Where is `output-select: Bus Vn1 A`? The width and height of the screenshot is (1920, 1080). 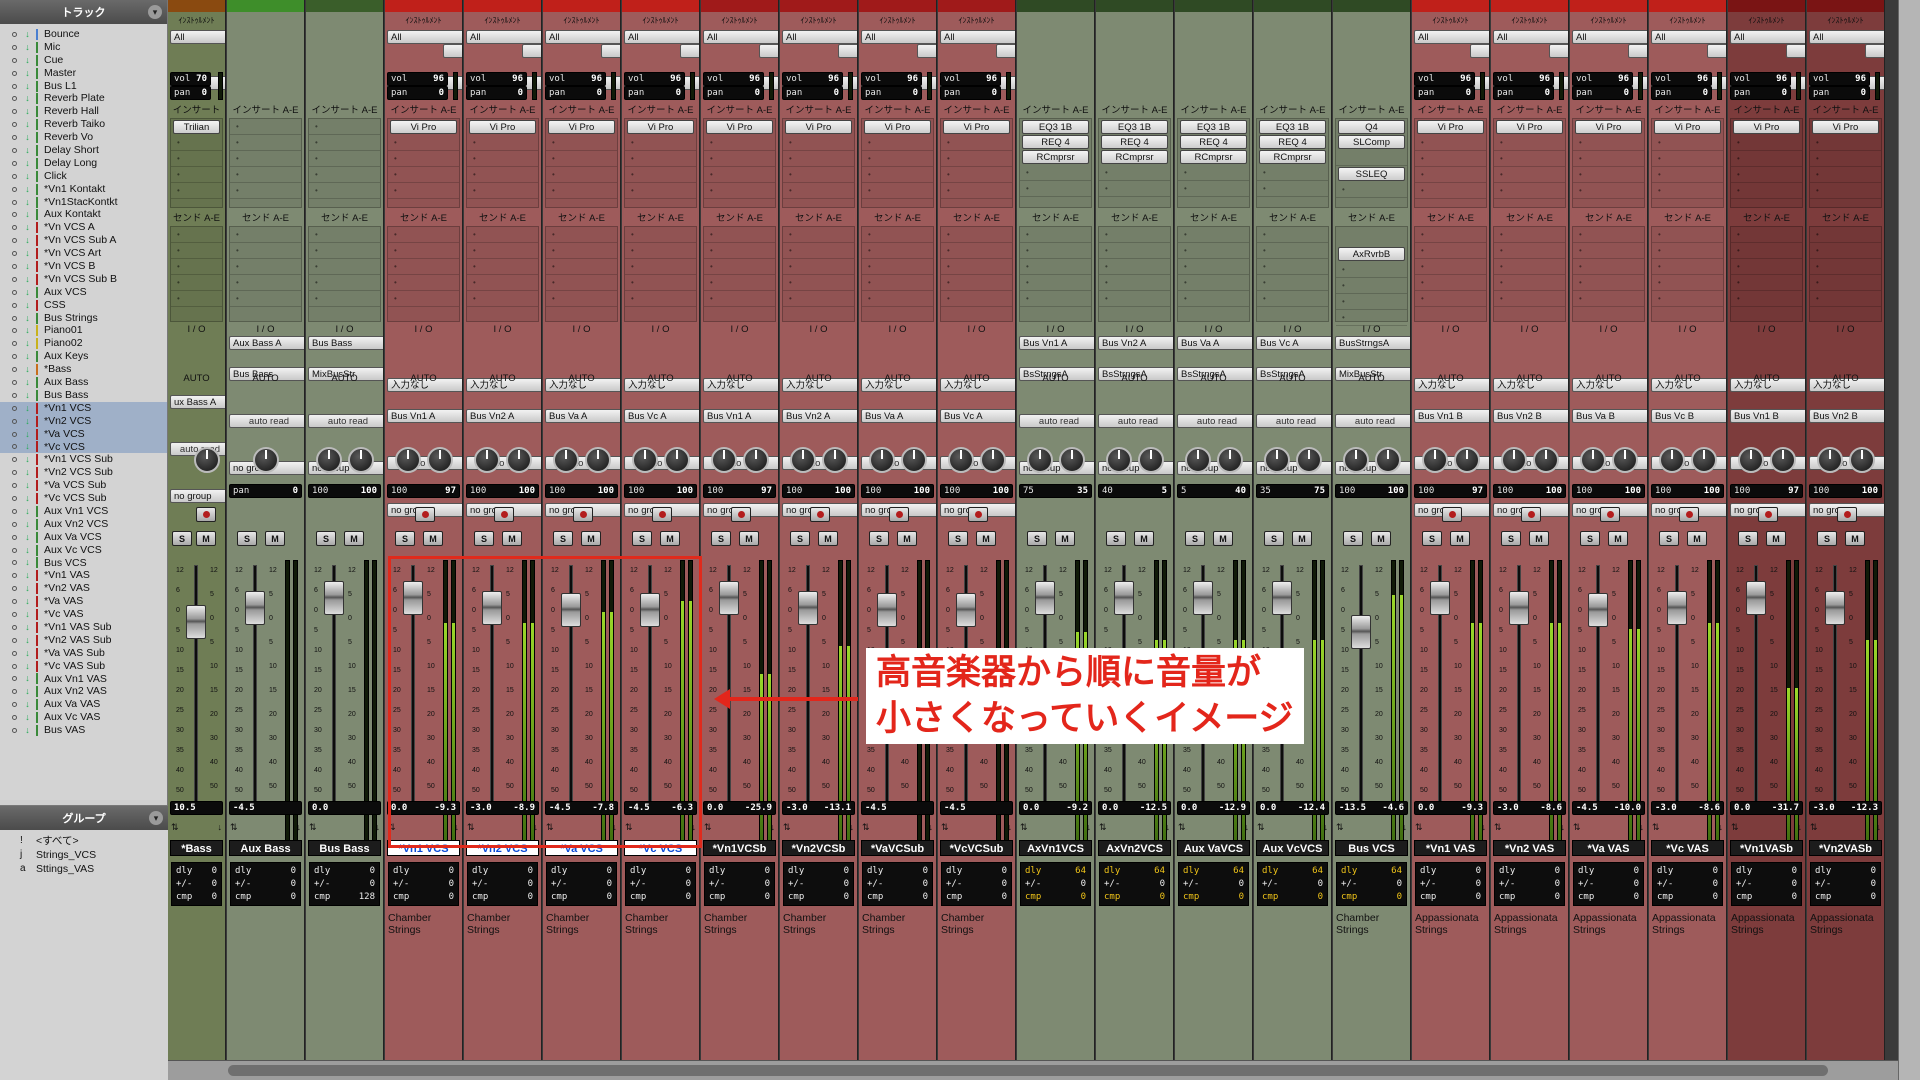 output-select: Bus Vn1 A is located at coordinates (740, 416).